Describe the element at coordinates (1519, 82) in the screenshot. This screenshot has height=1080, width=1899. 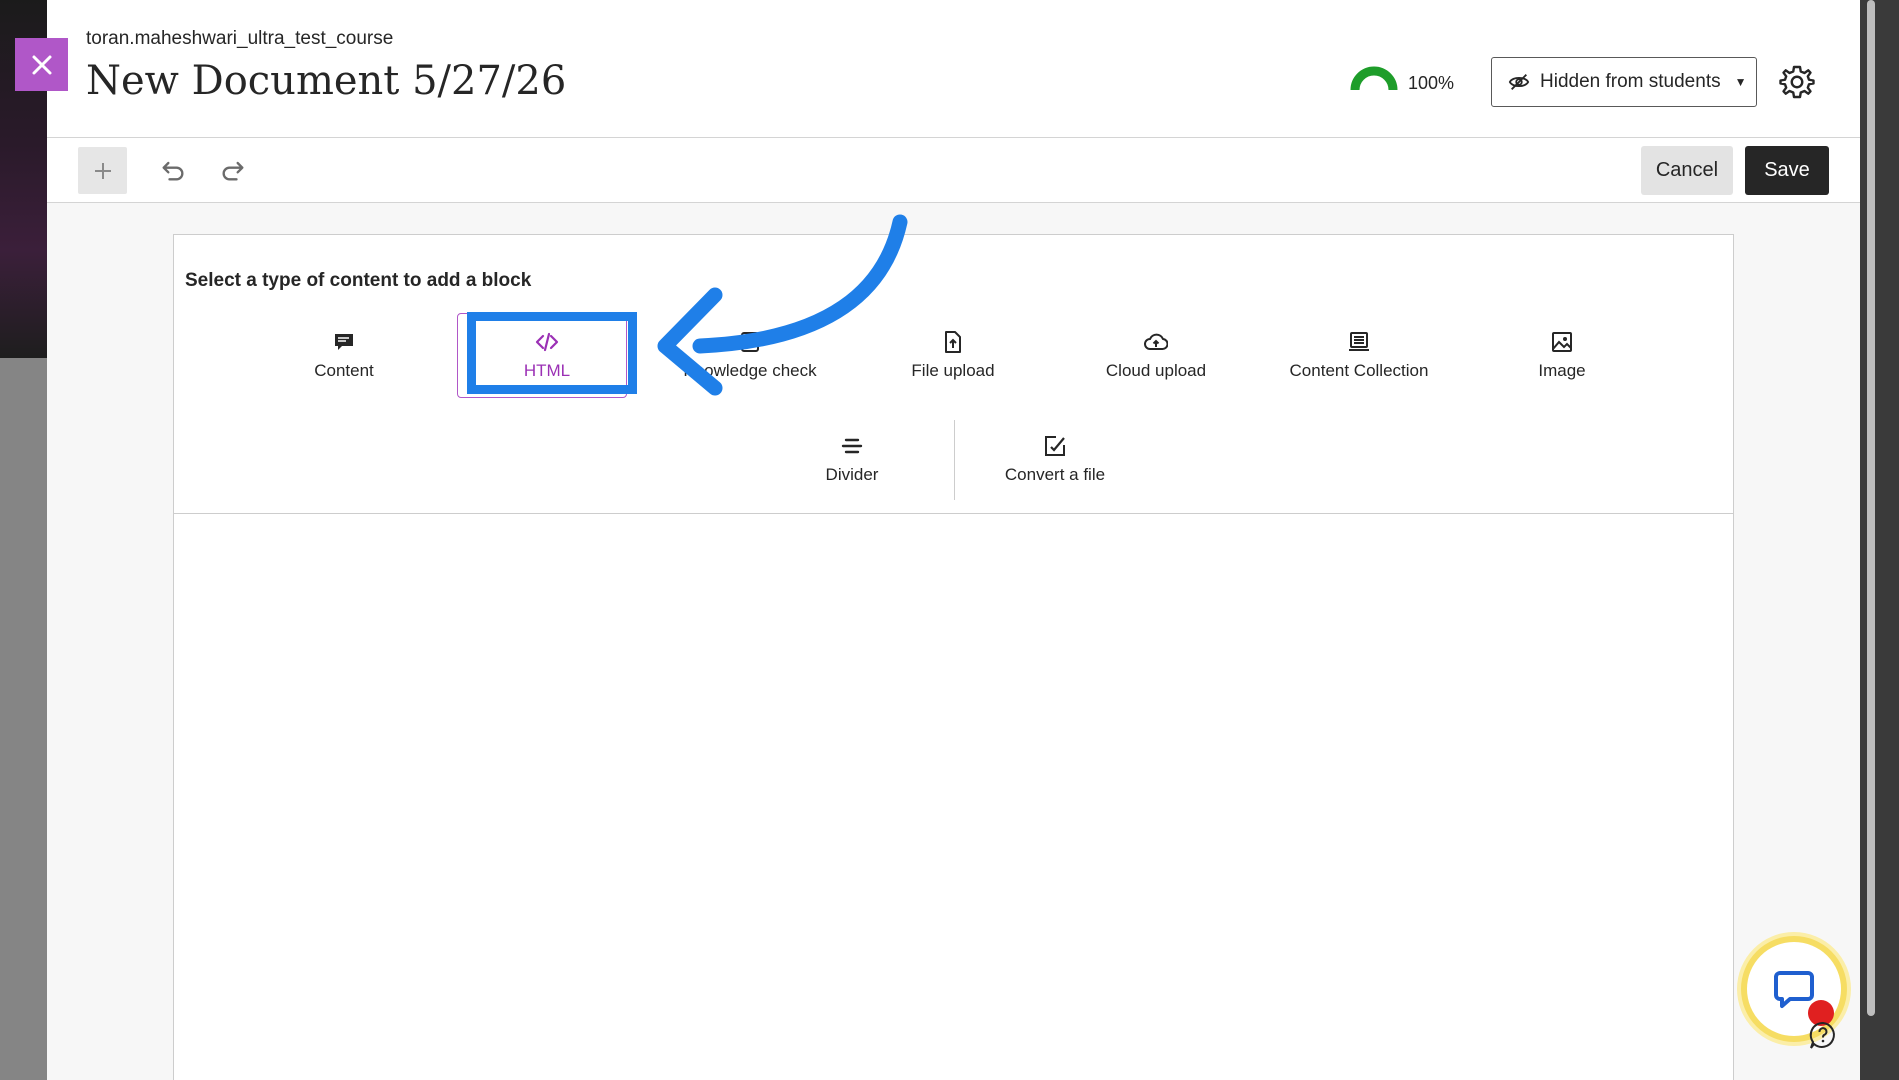
I see `eye-slash-icon` at that location.